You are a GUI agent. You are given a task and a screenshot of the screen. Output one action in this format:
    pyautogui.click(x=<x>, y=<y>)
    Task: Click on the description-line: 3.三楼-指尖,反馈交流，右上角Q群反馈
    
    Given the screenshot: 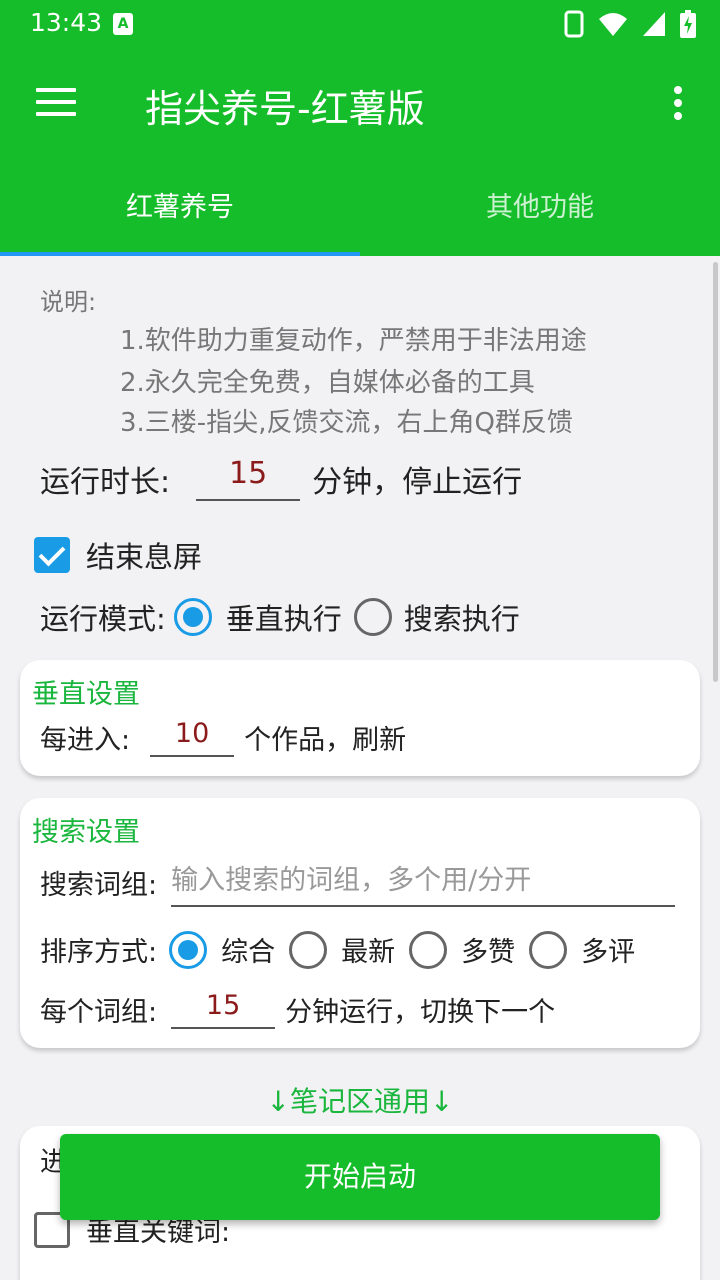 What is the action you would take?
    pyautogui.click(x=346, y=423)
    